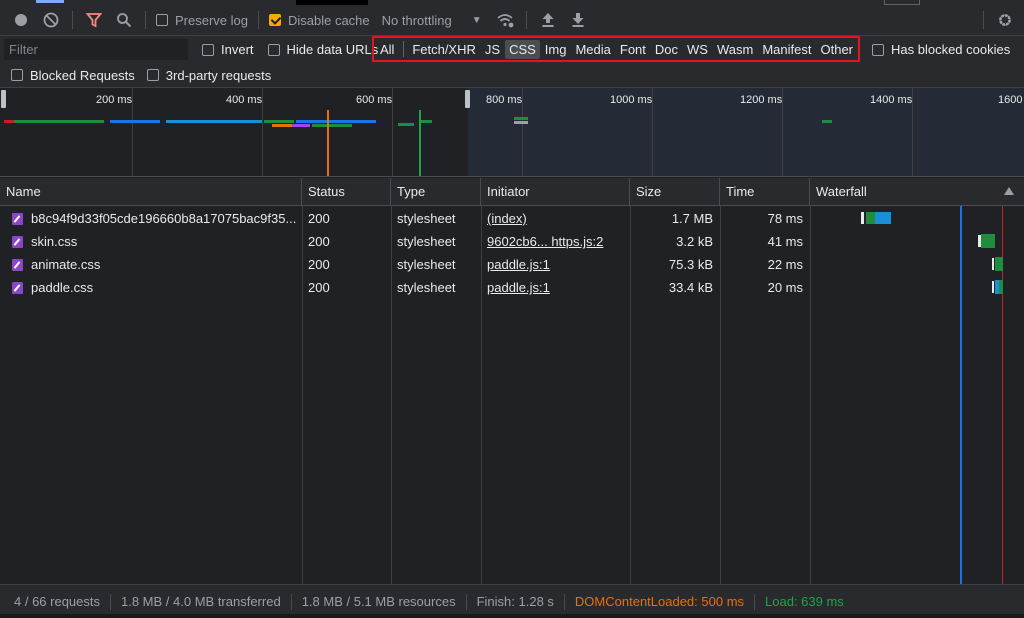 The image size is (1024, 618). I want to click on disable-cache-checkbox, so click(274, 20).